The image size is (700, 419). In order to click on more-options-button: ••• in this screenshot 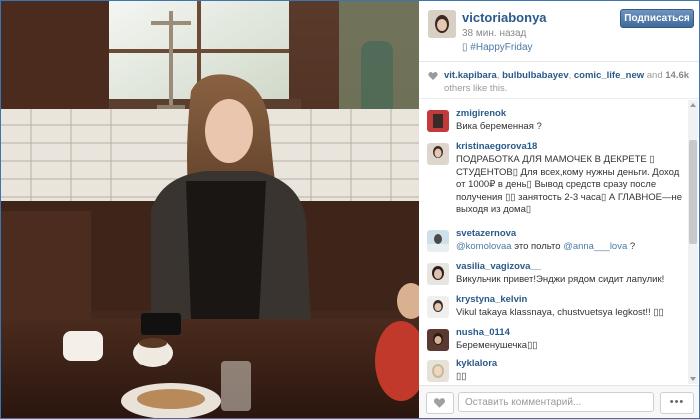, I will do `click(677, 403)`.